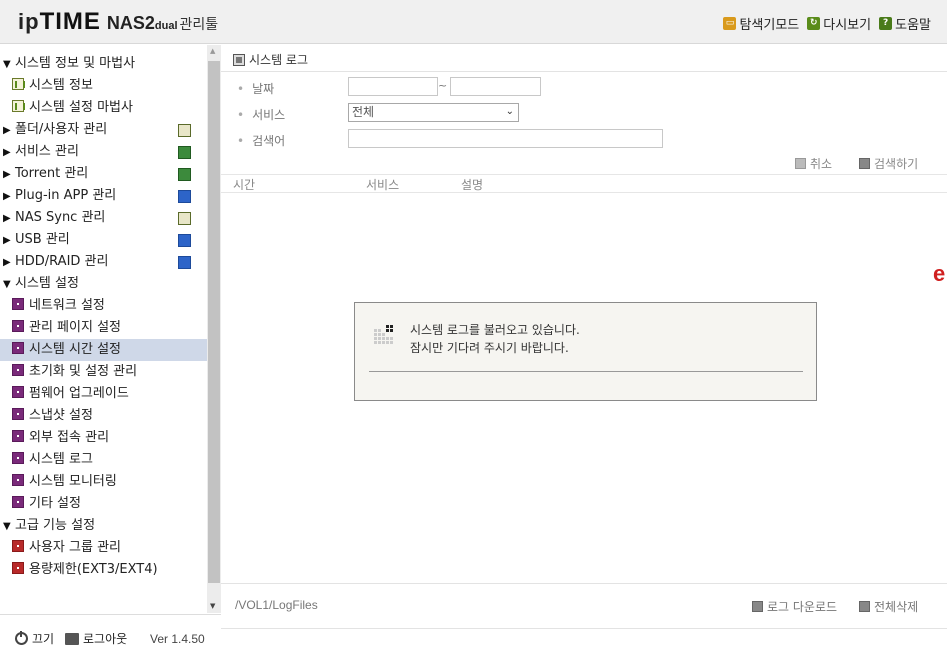 The image size is (947, 664). Describe the element at coordinates (896, 164) in the screenshot. I see `search-label: 검색하기` at that location.